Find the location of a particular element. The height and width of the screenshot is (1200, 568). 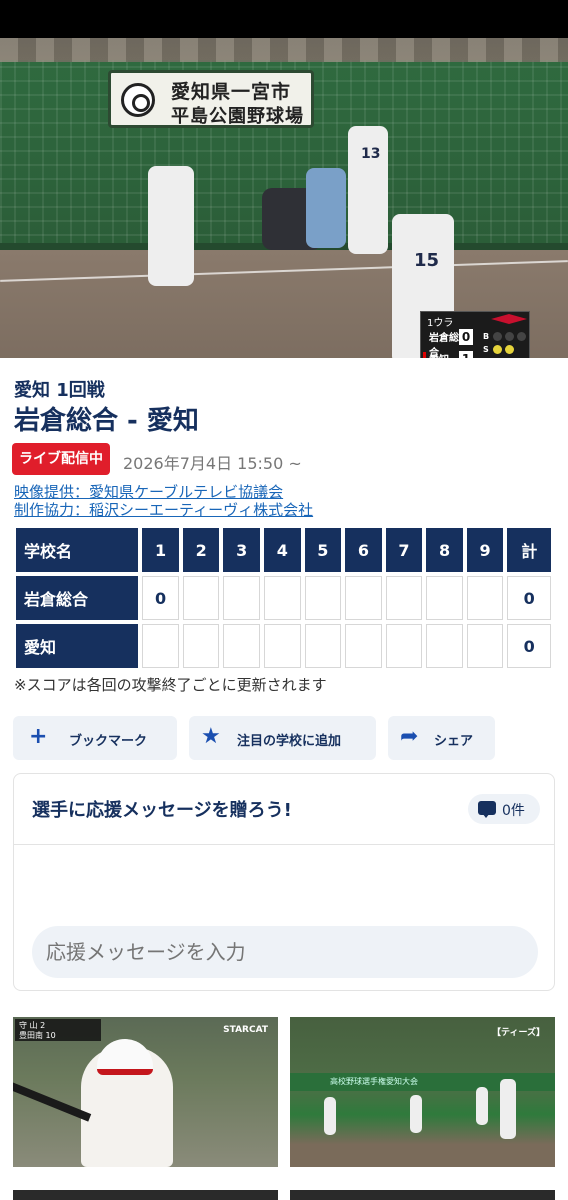

scoreboard-header-inning: 6 is located at coordinates (363, 550).